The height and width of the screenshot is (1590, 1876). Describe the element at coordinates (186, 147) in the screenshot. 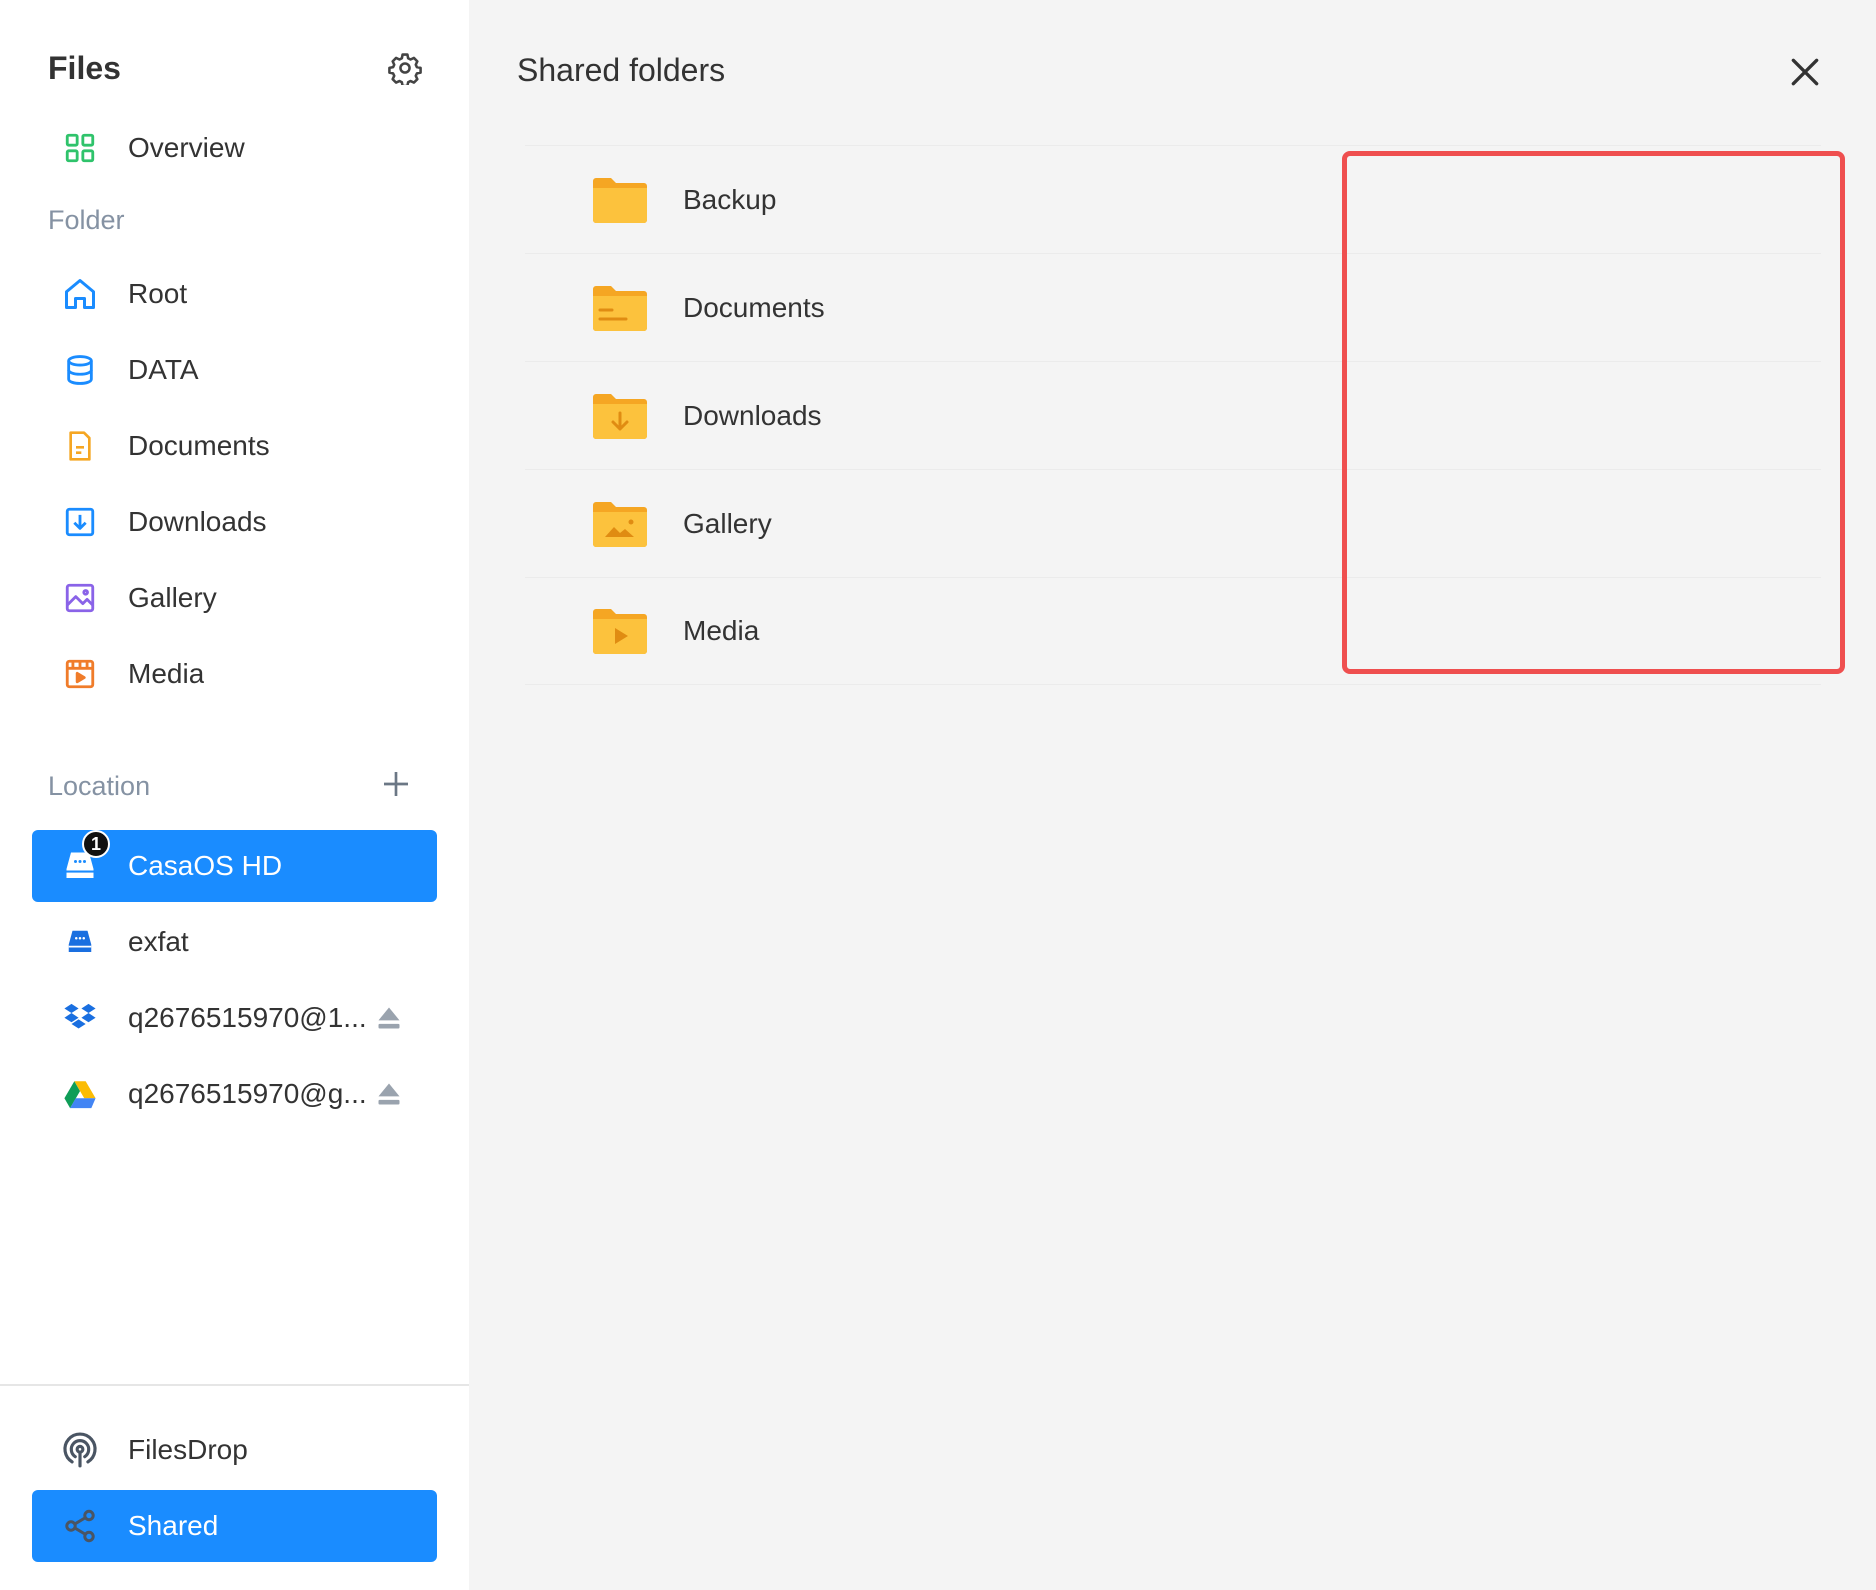

I see `sidebar-item-label: Overview` at that location.